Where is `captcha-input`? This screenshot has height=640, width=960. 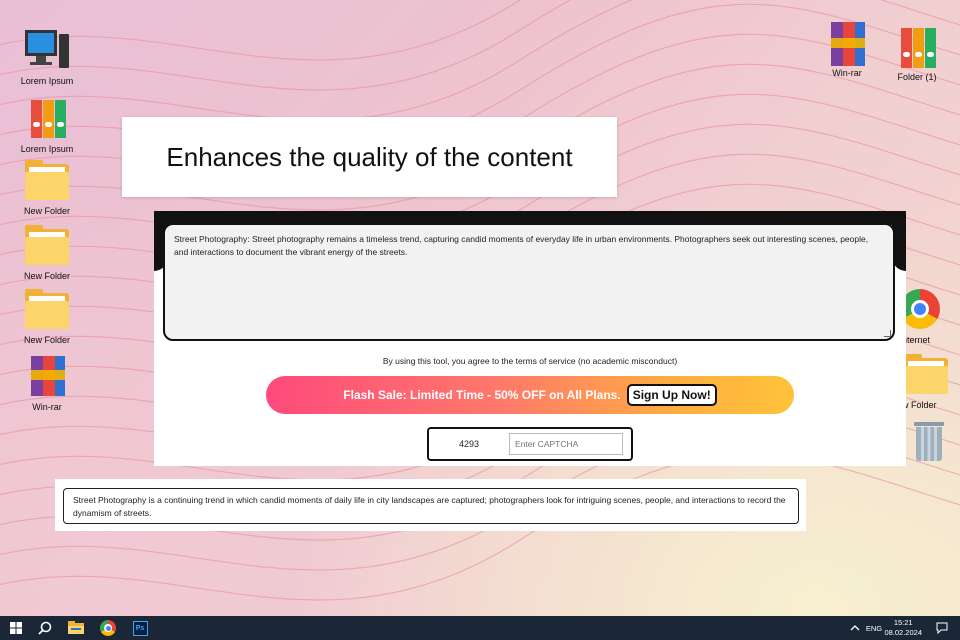 captcha-input is located at coordinates (566, 444).